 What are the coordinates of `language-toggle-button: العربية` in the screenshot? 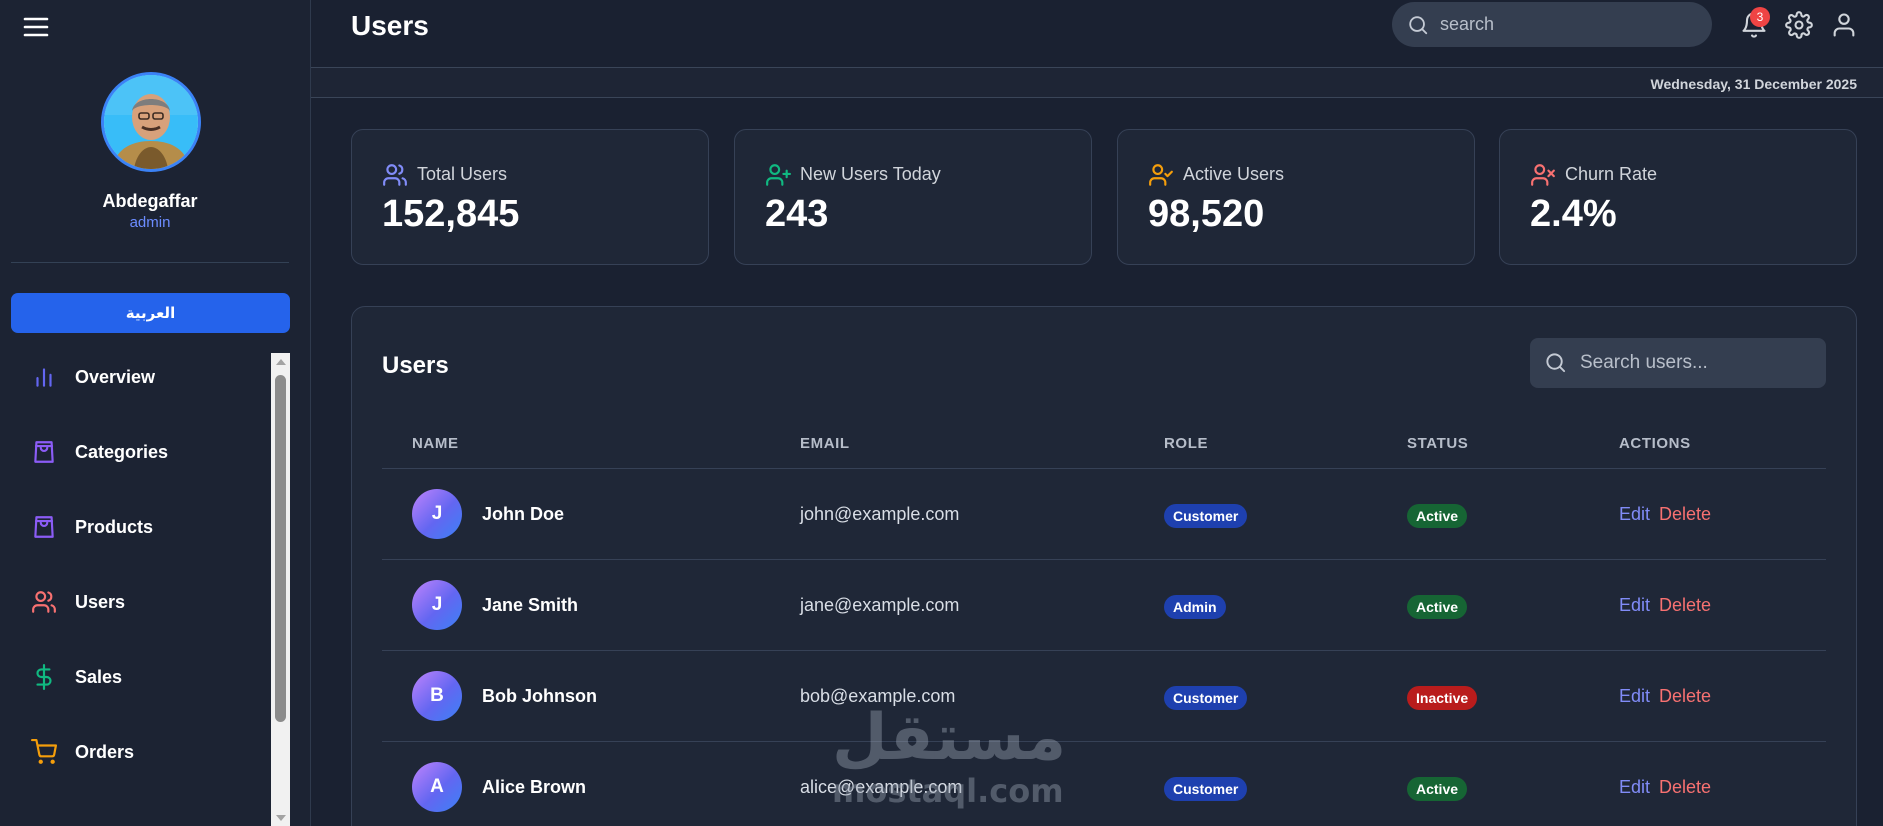 It's located at (150, 313).